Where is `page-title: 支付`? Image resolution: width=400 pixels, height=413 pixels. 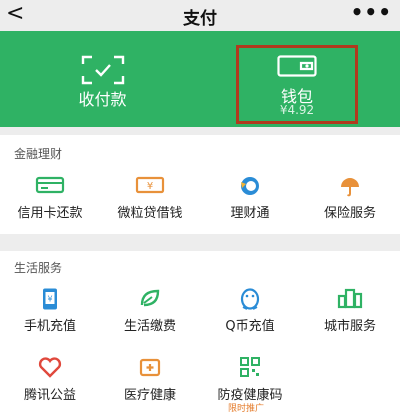 page-title: 支付 is located at coordinates (200, 19).